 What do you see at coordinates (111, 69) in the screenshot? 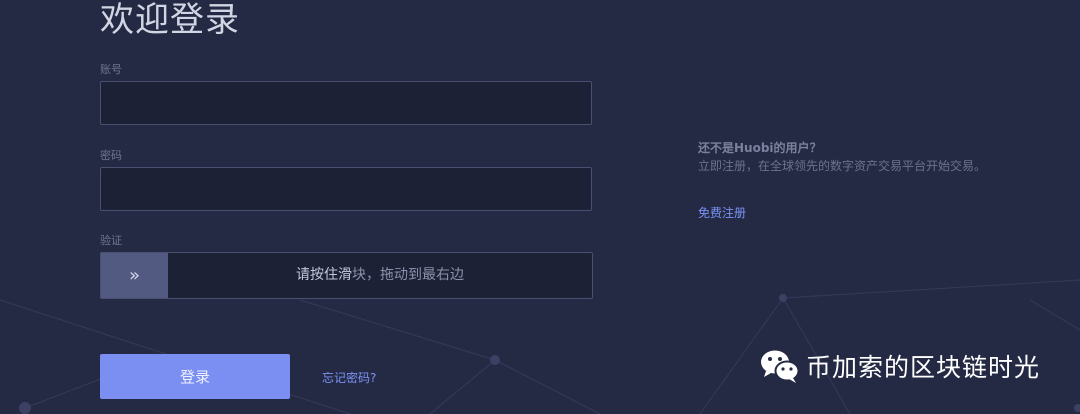
I see `account-label: 账号` at bounding box center [111, 69].